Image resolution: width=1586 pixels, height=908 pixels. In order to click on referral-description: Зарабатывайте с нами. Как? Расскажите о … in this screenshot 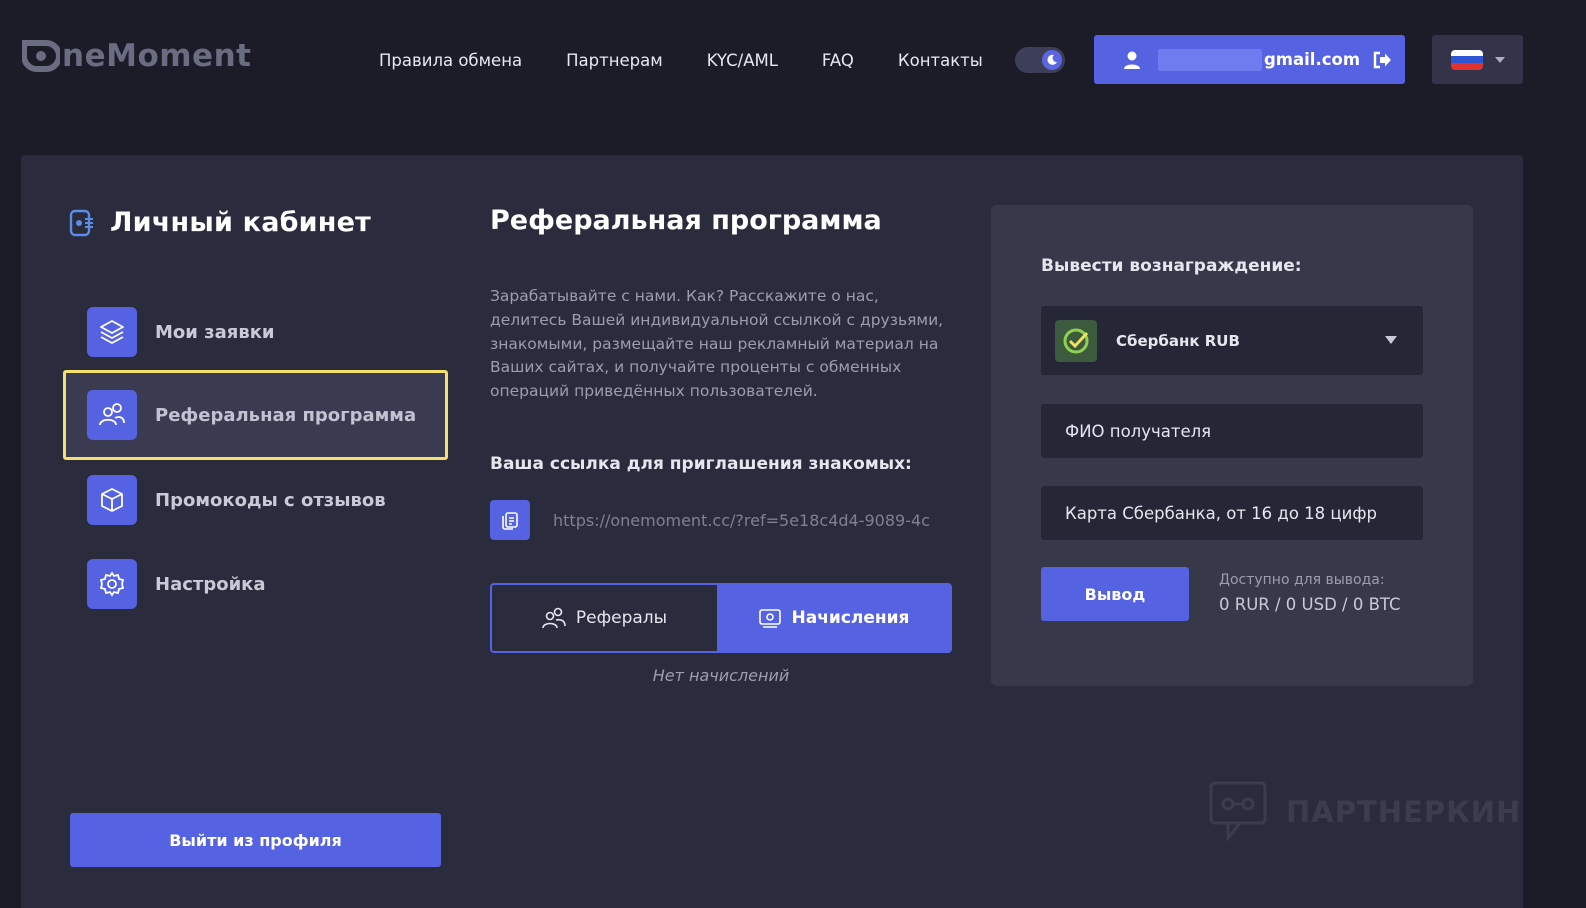, I will do `click(717, 344)`.